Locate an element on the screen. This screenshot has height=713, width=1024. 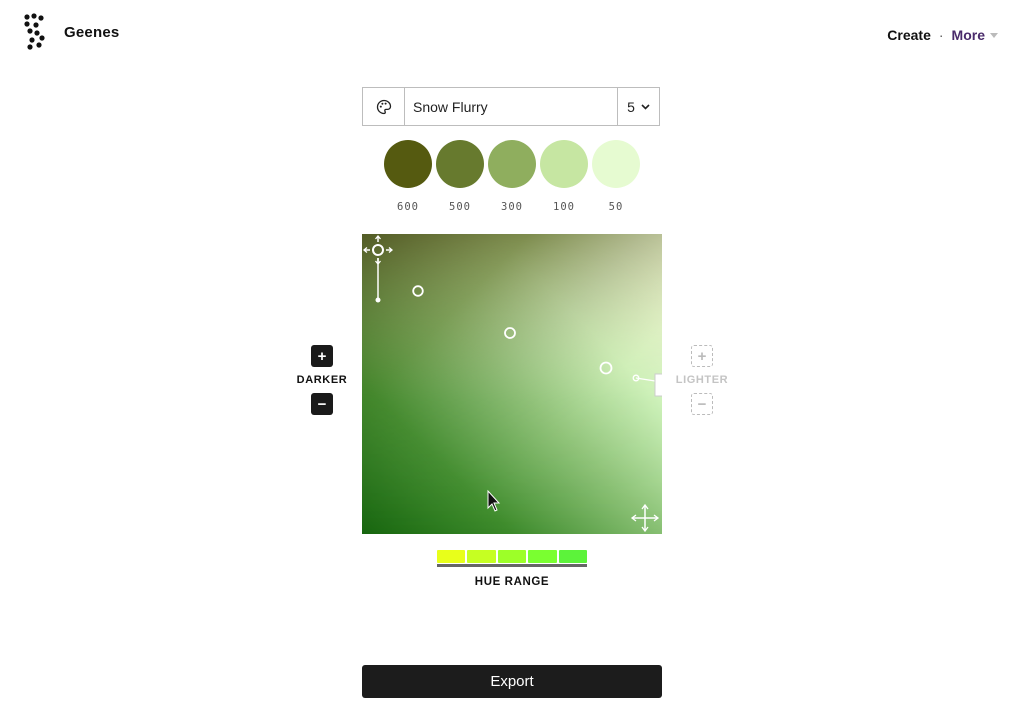
shade-count-value: 5 is located at coordinates (631, 106).